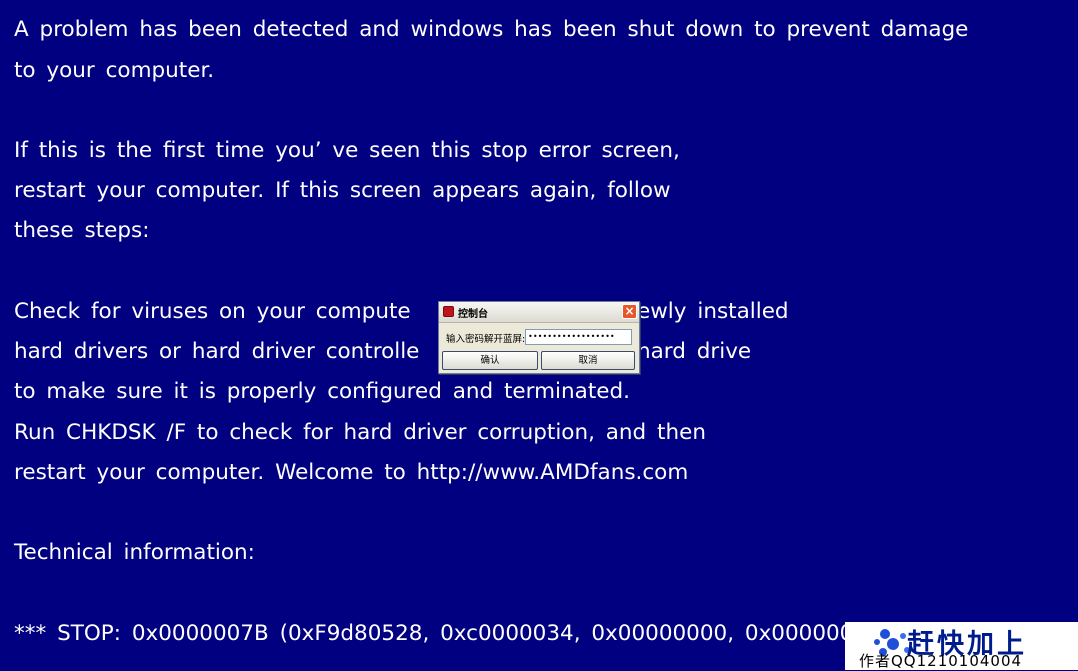  Describe the element at coordinates (473, 314) in the screenshot. I see `dialog-title: 控制台` at that location.